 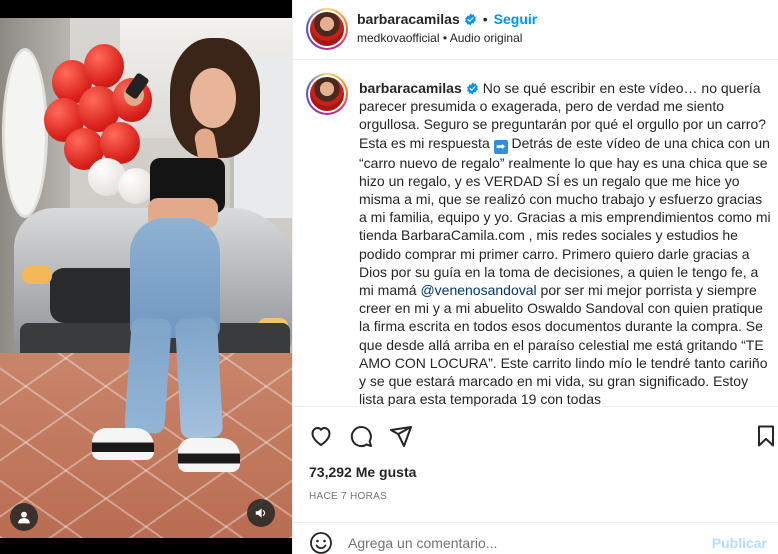 What do you see at coordinates (518, 543) in the screenshot?
I see `comment-input` at bounding box center [518, 543].